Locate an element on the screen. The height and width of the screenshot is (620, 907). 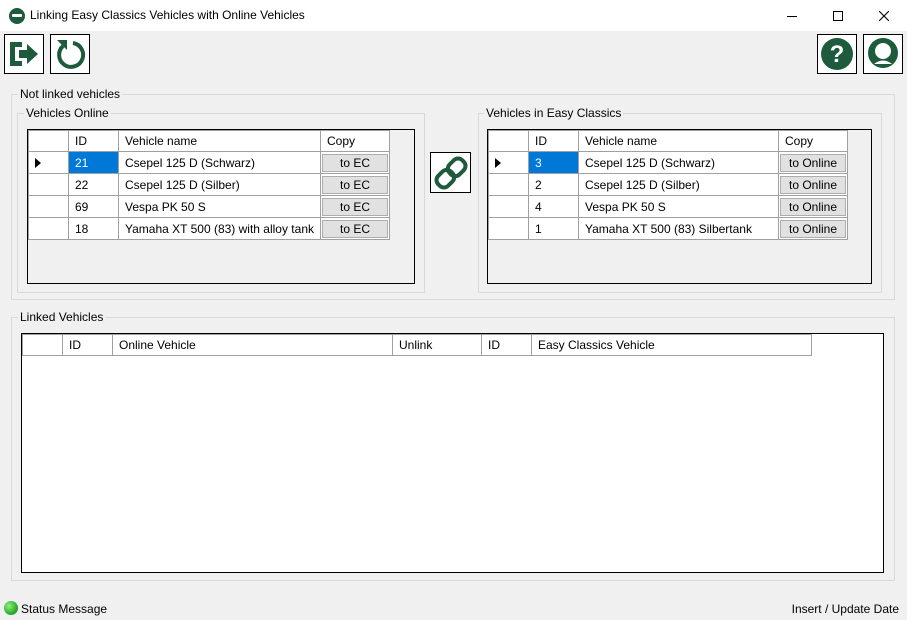
link-vehicles-button is located at coordinates (450, 172).